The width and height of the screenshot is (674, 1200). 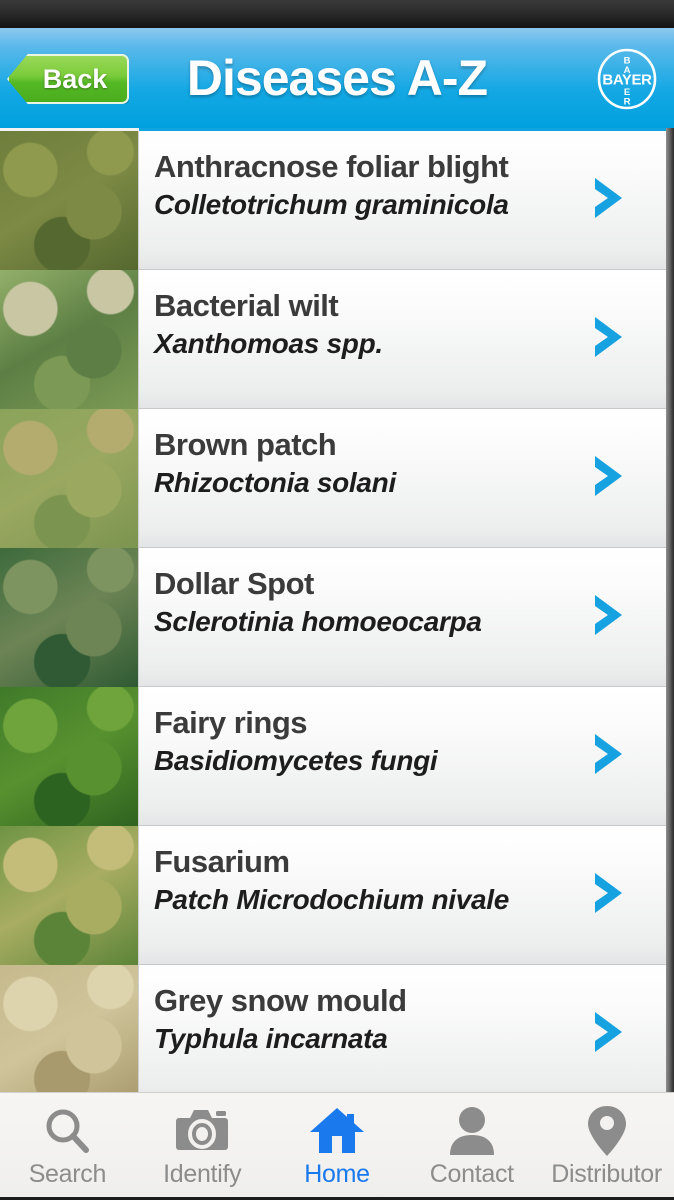 What do you see at coordinates (69, 895) in the screenshot?
I see `fusarium-thumbnail` at bounding box center [69, 895].